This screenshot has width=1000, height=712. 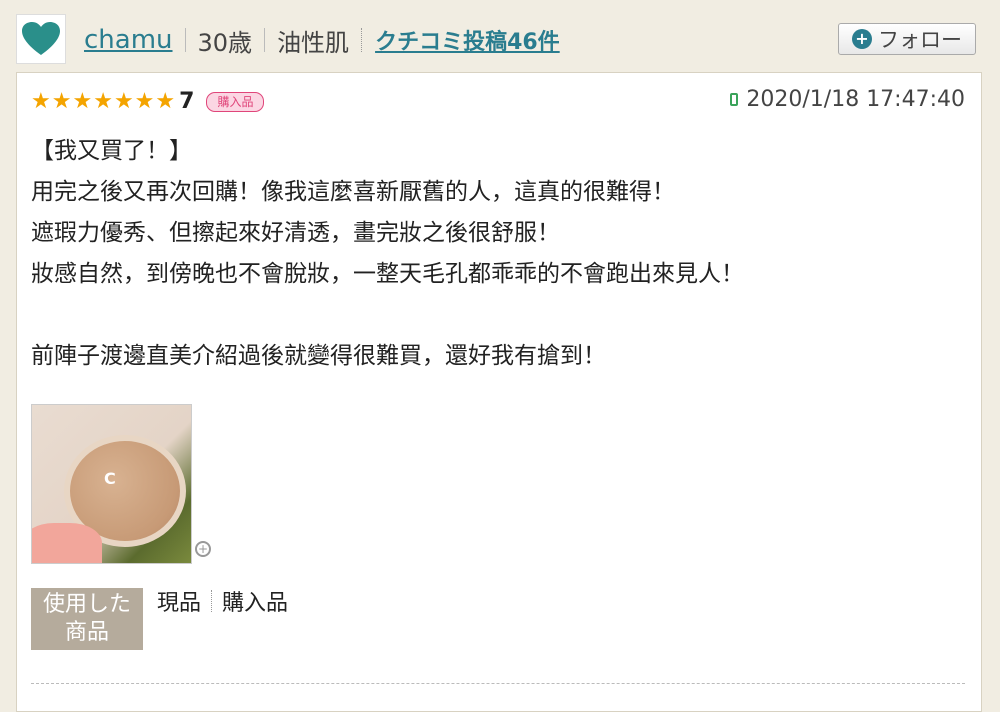 I want to click on star-rating: ★ ★ ★ ★ ★ ★ ★, so click(x=103, y=101).